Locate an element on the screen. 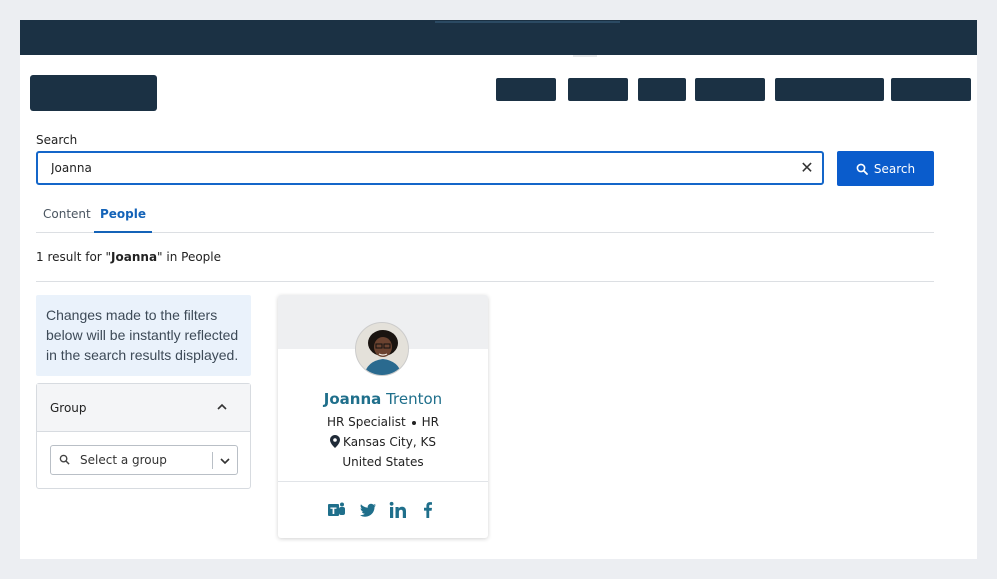  tab-people: People is located at coordinates (123, 216).